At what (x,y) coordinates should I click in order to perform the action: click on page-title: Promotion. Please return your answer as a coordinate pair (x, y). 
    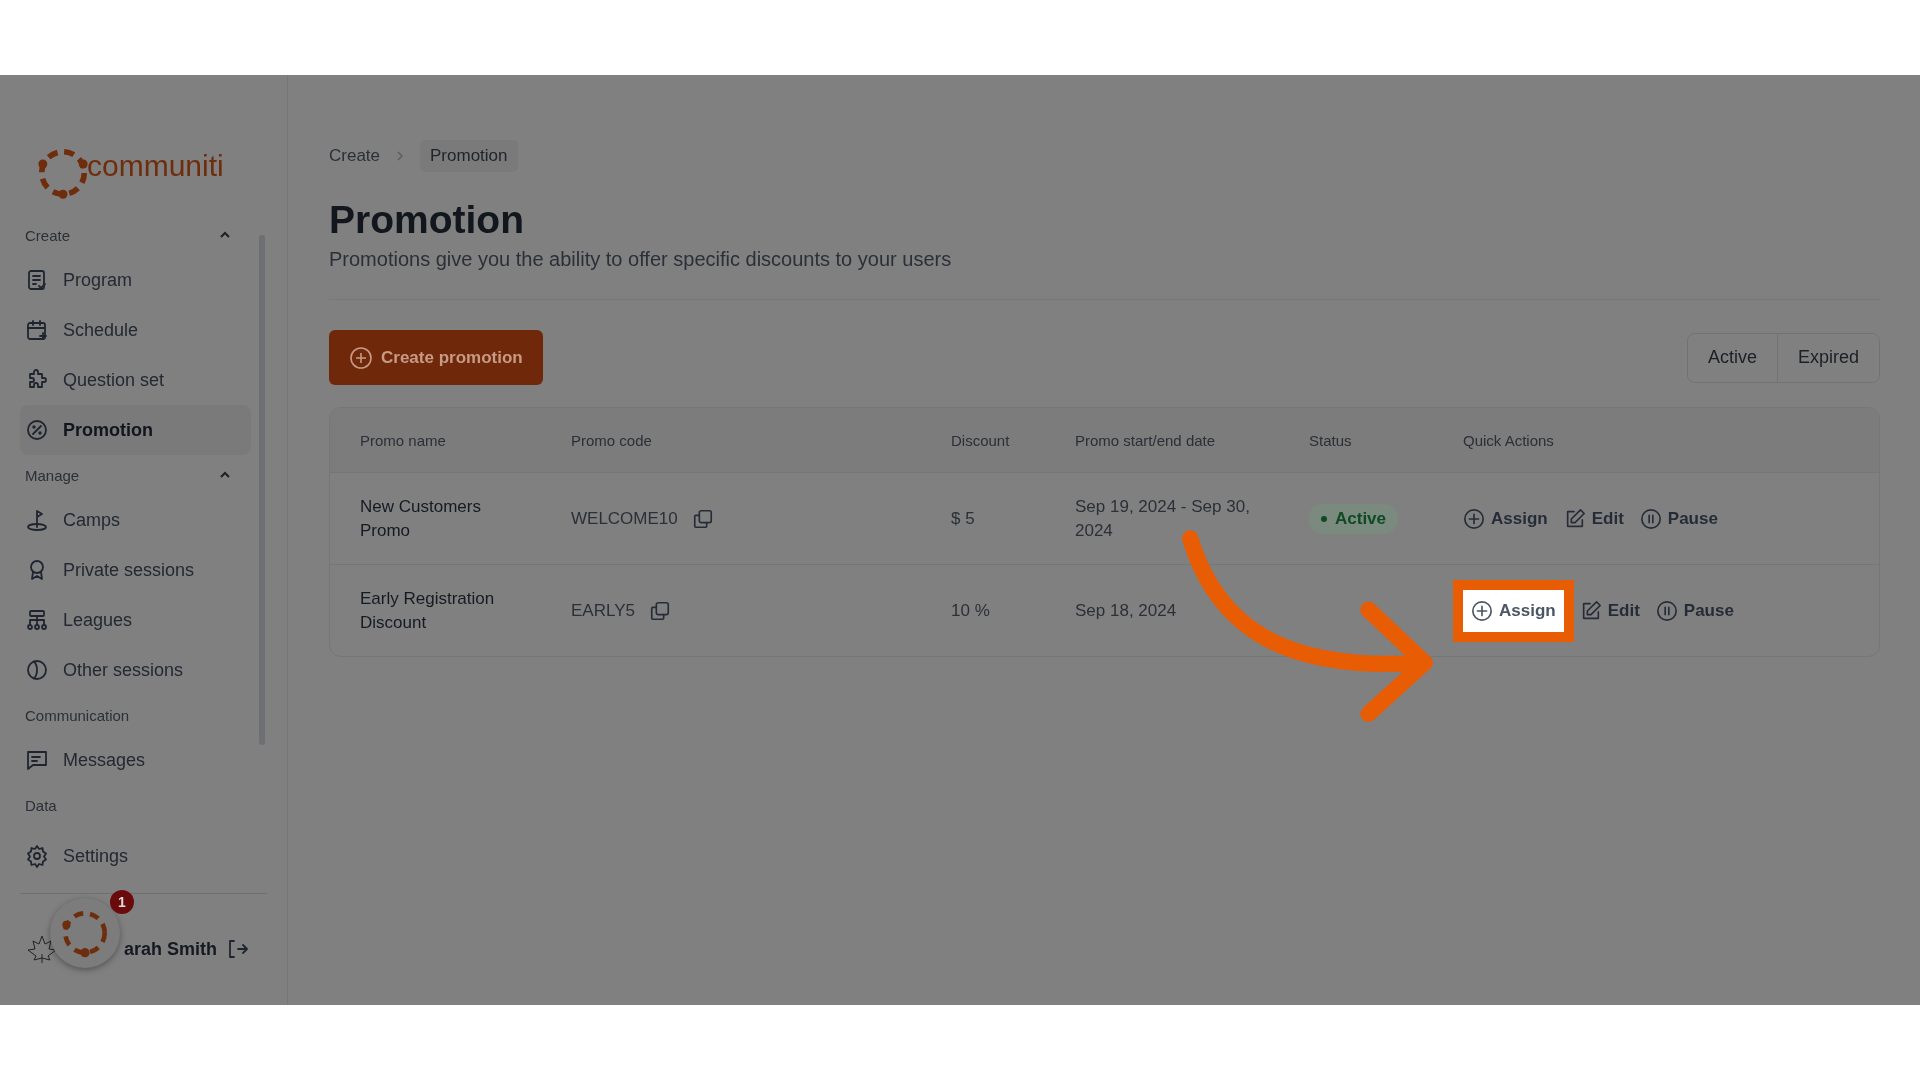
    Looking at the image, I should click on (427, 220).